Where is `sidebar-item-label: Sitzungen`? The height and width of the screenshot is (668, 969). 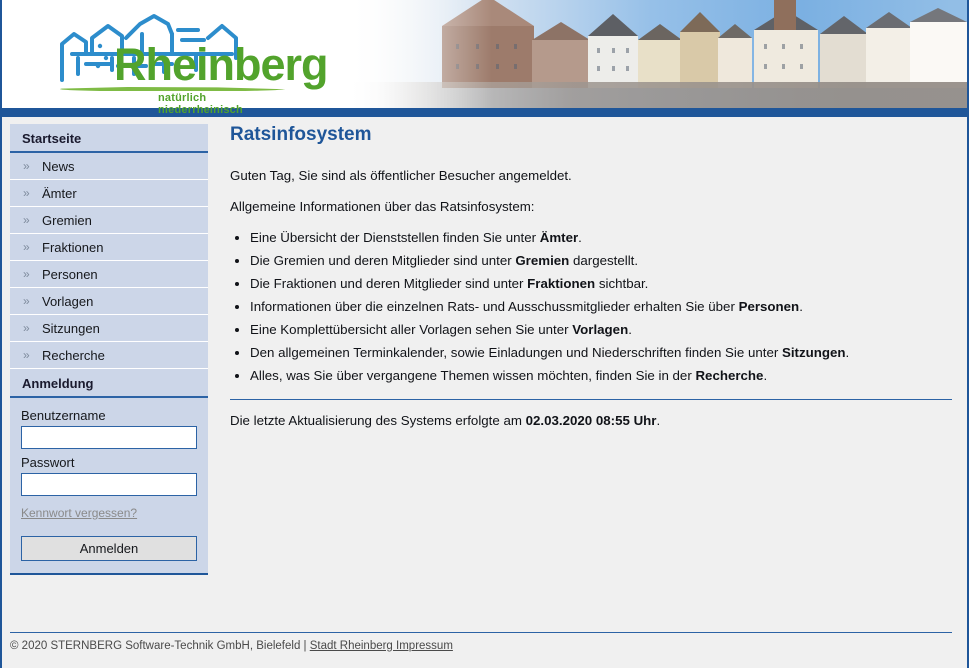 sidebar-item-label: Sitzungen is located at coordinates (71, 328).